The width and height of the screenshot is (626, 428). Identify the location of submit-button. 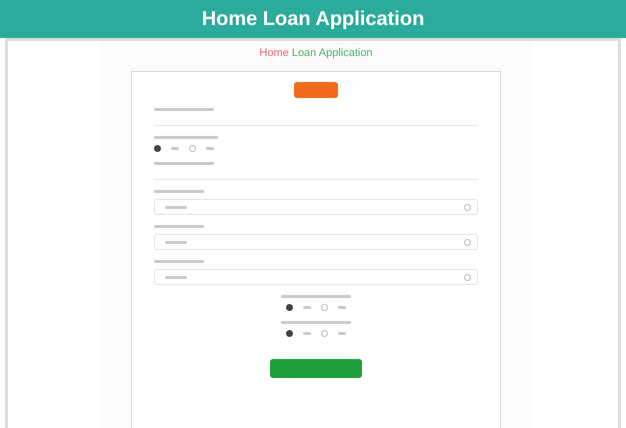
(316, 368).